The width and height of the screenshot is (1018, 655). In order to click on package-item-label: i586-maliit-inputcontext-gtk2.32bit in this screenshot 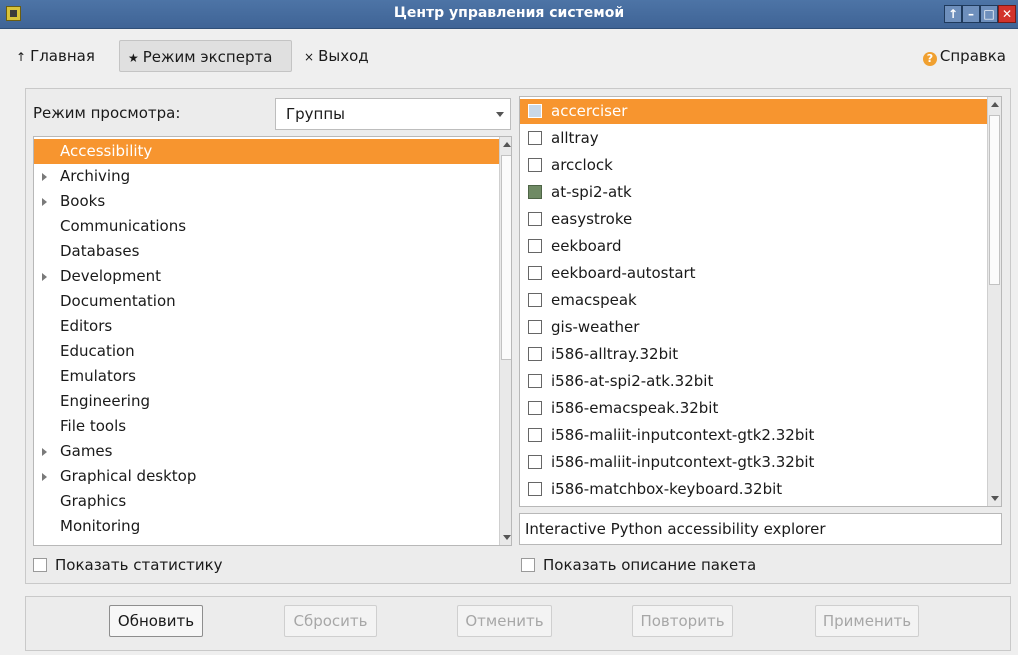, I will do `click(683, 435)`.